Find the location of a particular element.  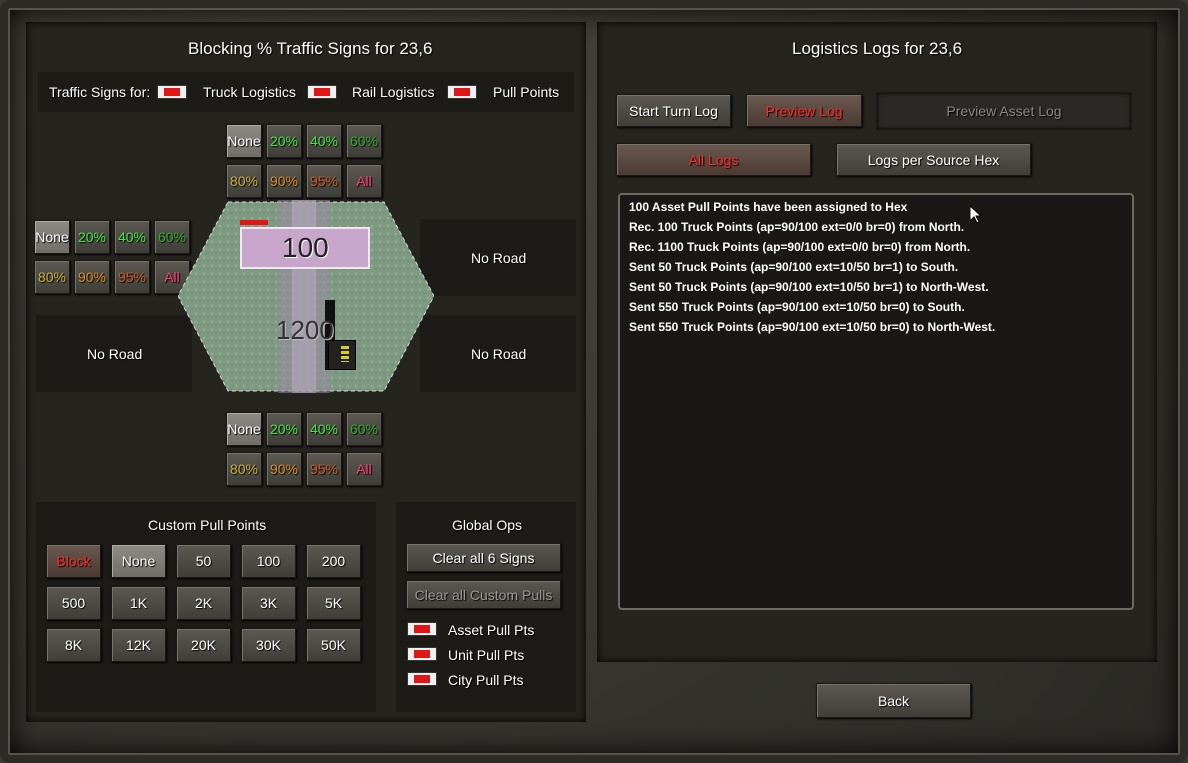

southeast-no-road-label: No Road is located at coordinates (499, 354).